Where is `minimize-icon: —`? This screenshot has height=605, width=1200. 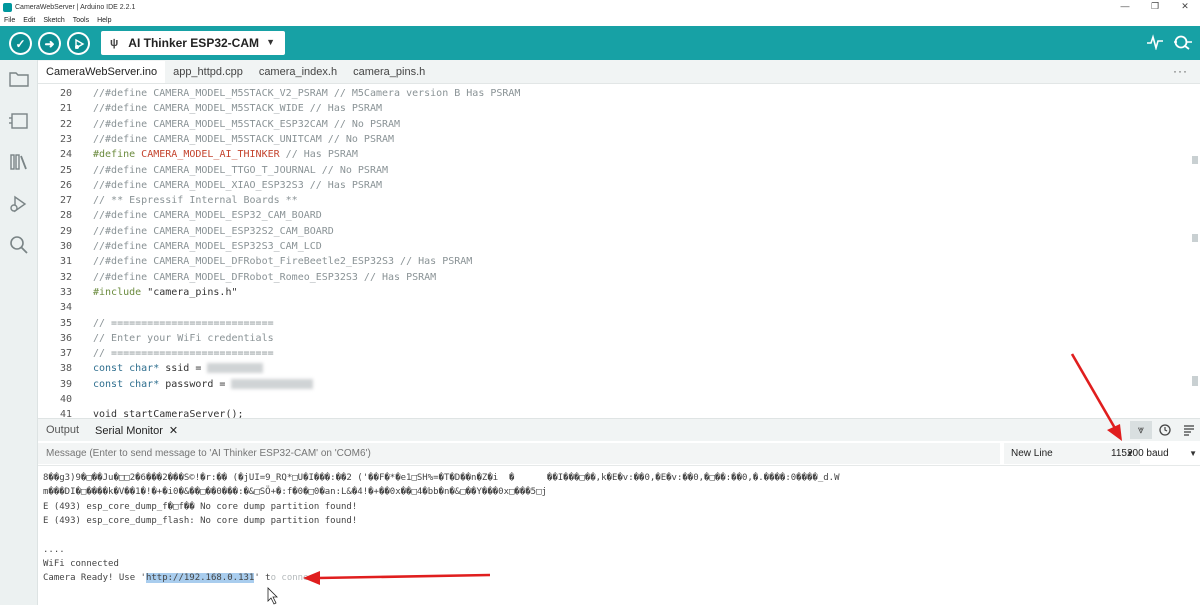 minimize-icon: — is located at coordinates (1125, 7).